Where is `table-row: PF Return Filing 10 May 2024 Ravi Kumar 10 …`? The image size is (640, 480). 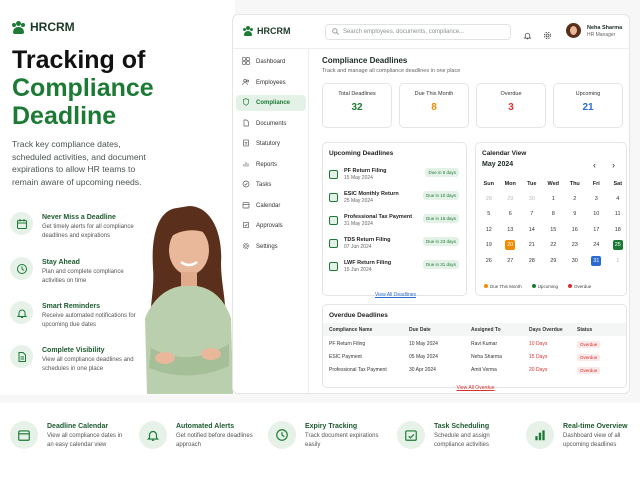
table-row: PF Return Filing 10 May 2024 Ravi Kumar 10 … is located at coordinates (474, 345).